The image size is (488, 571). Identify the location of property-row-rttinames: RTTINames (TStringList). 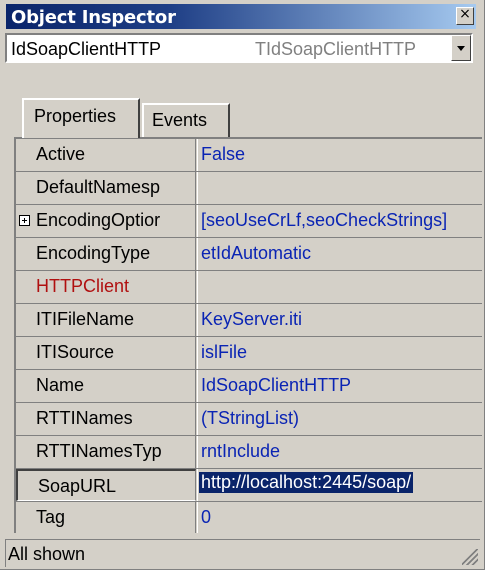
(249, 419).